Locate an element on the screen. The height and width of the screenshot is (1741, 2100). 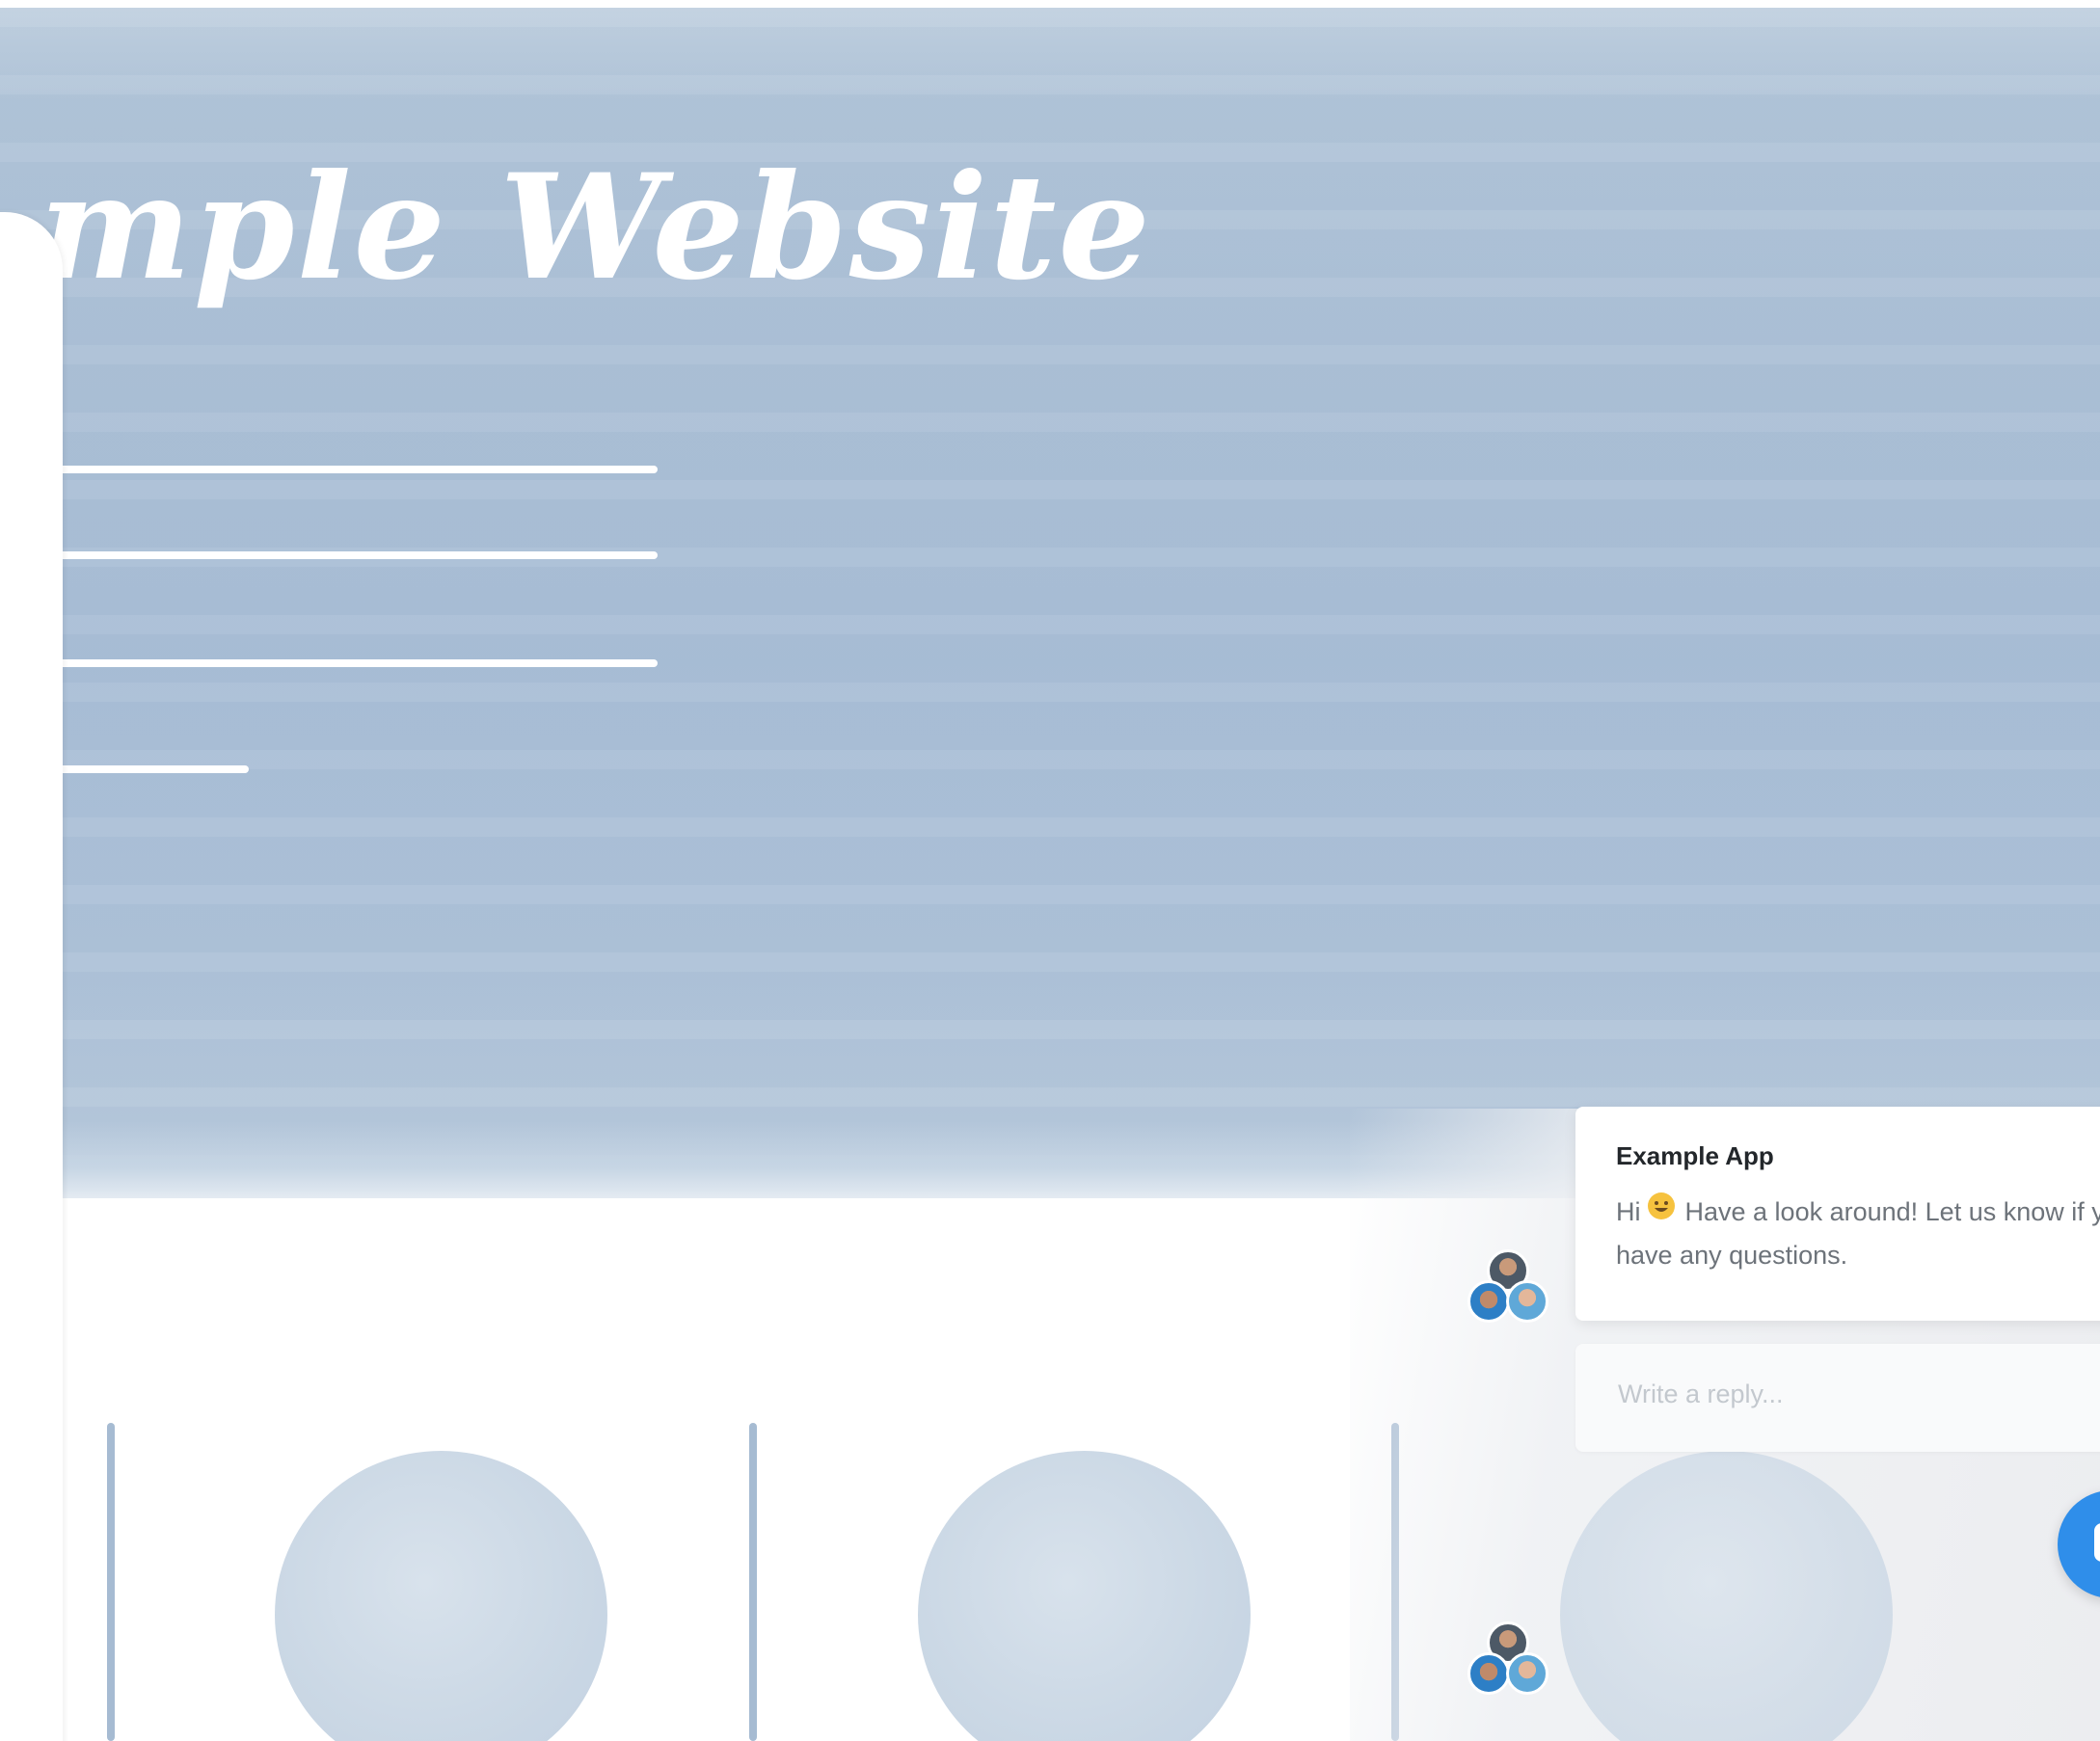
hero-title: mple Website is located at coordinates (595, 227).